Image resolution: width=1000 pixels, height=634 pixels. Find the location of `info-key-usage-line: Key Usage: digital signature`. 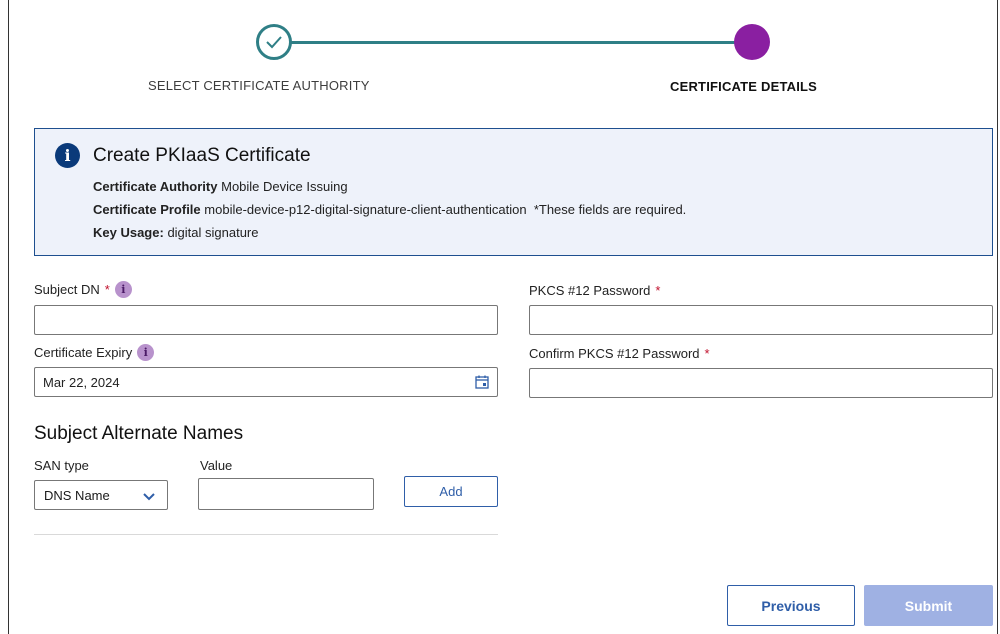

info-key-usage-line: Key Usage: digital signature is located at coordinates (176, 232).